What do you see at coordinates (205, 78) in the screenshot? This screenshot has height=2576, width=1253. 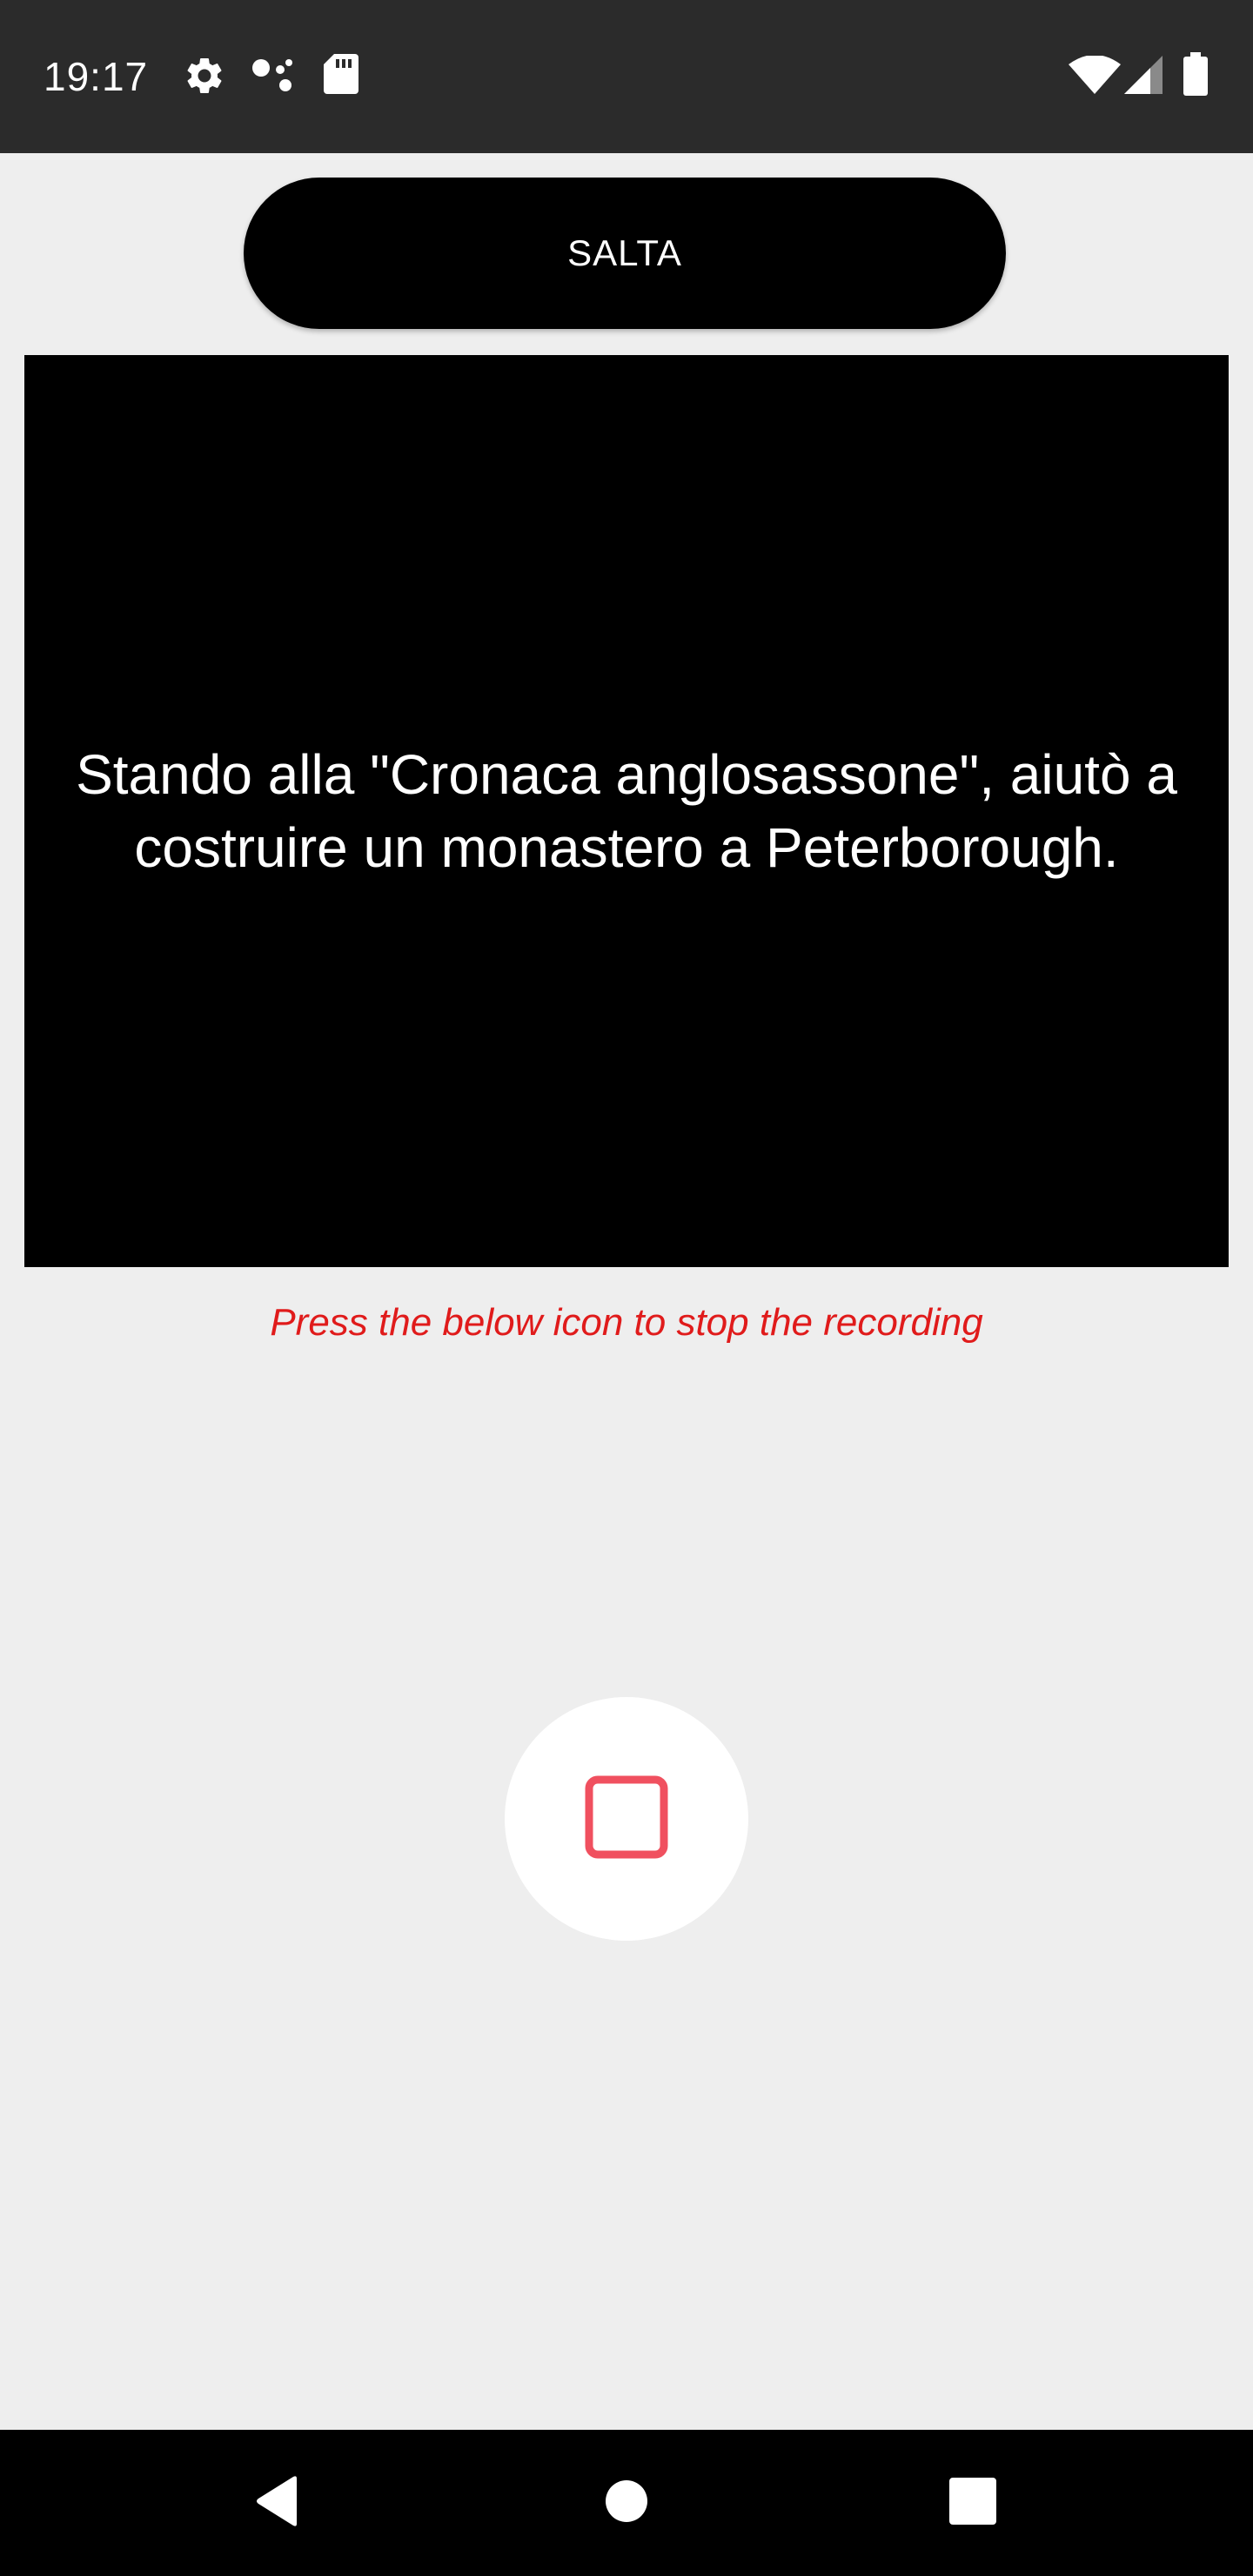 I see `gear-icon` at bounding box center [205, 78].